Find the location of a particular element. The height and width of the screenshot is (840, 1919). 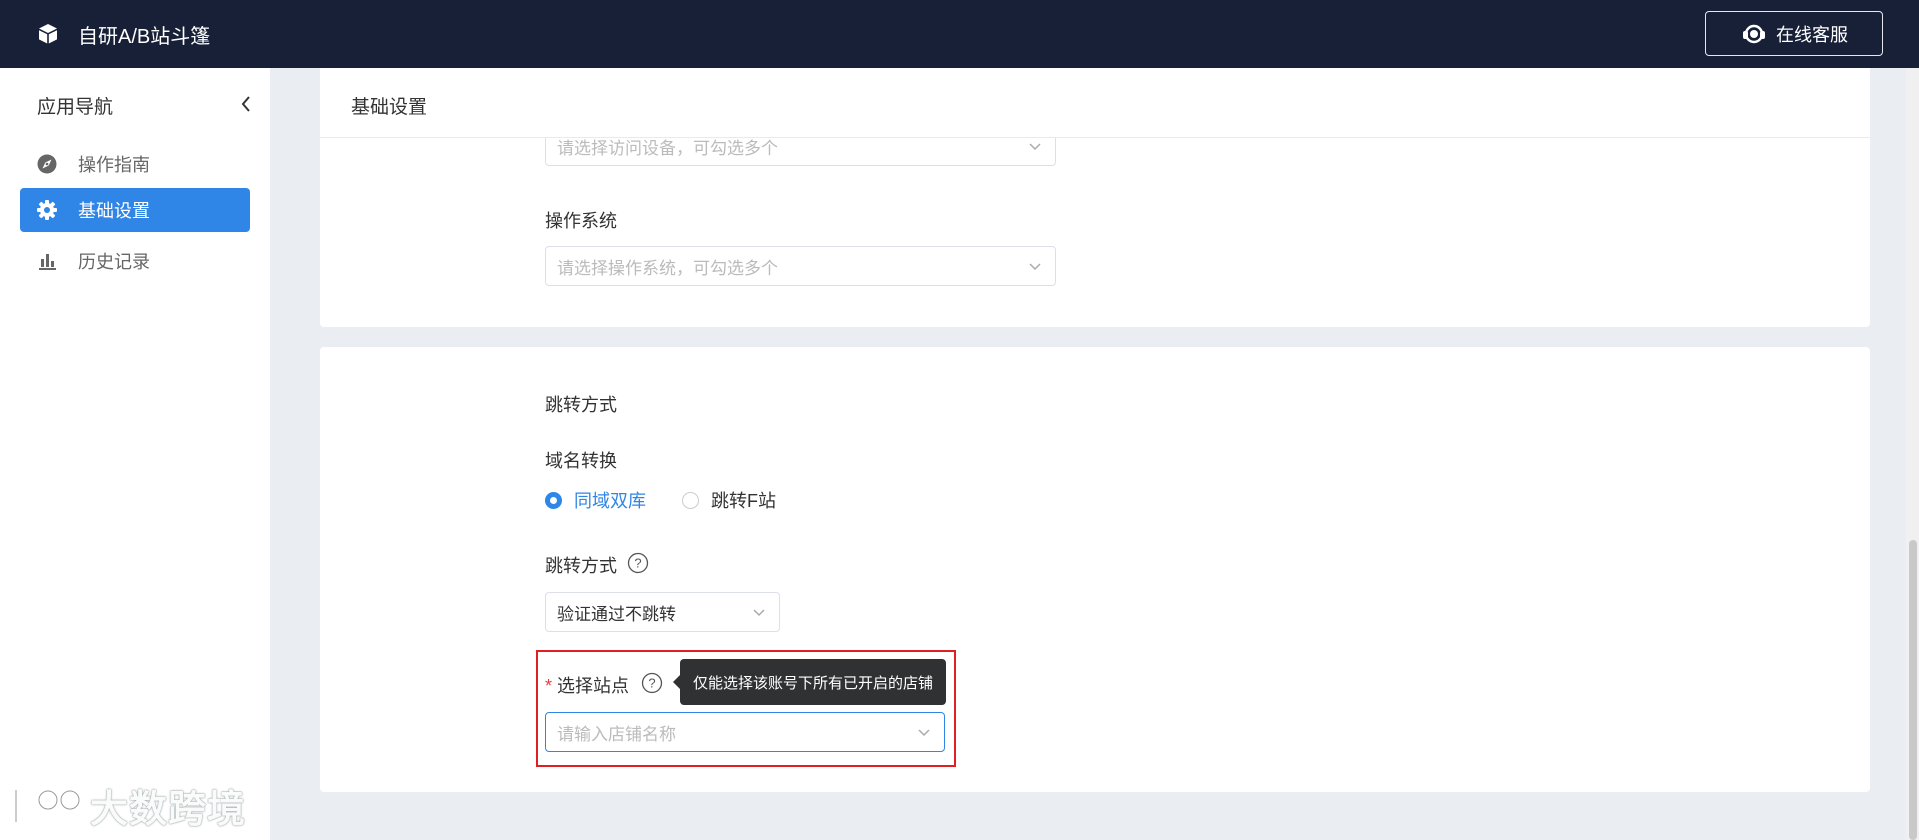

brand: 自研A/B站斗篷 is located at coordinates (123, 34).